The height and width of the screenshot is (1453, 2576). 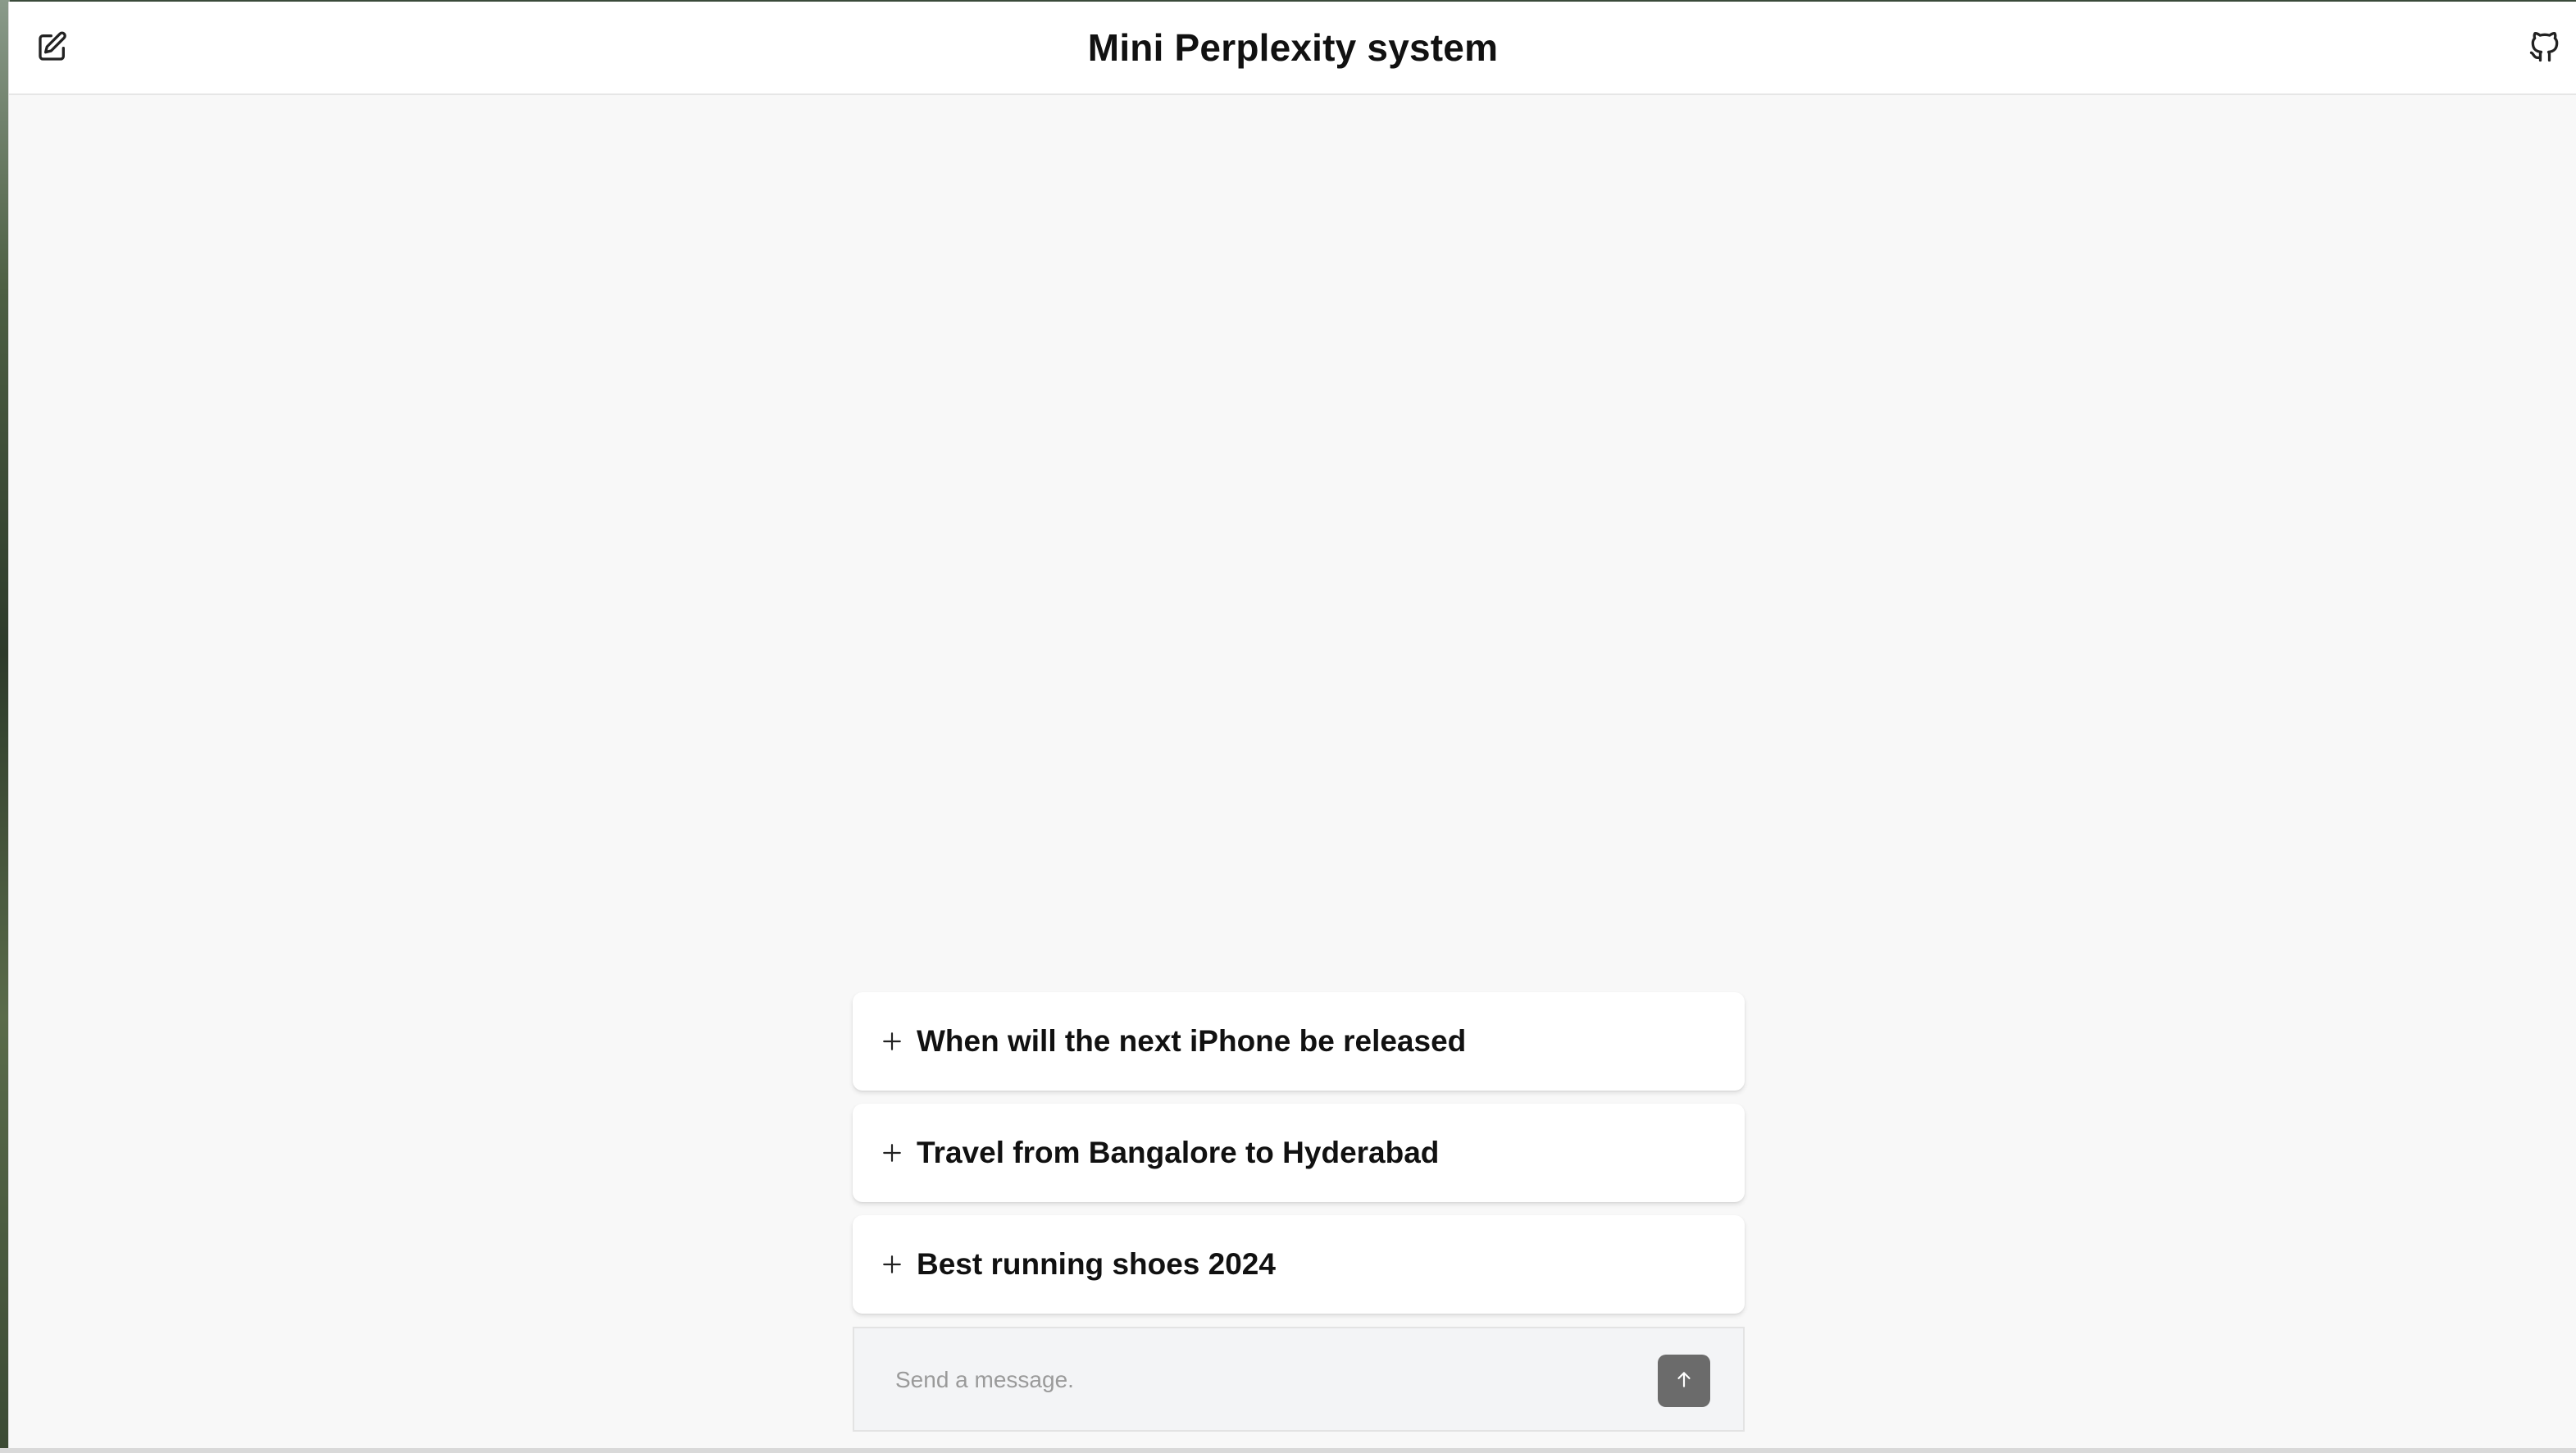 I want to click on send-button, so click(x=1684, y=1381).